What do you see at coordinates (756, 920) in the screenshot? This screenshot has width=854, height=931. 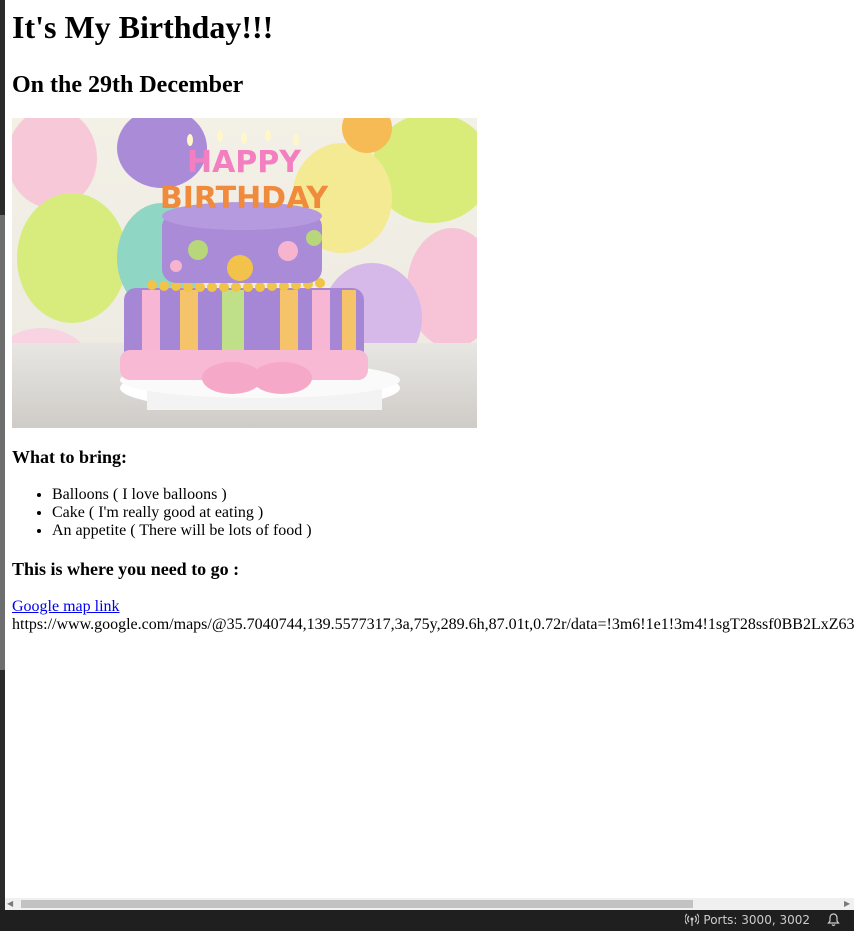 I see `ports-label: Ports: 3000, 3002` at bounding box center [756, 920].